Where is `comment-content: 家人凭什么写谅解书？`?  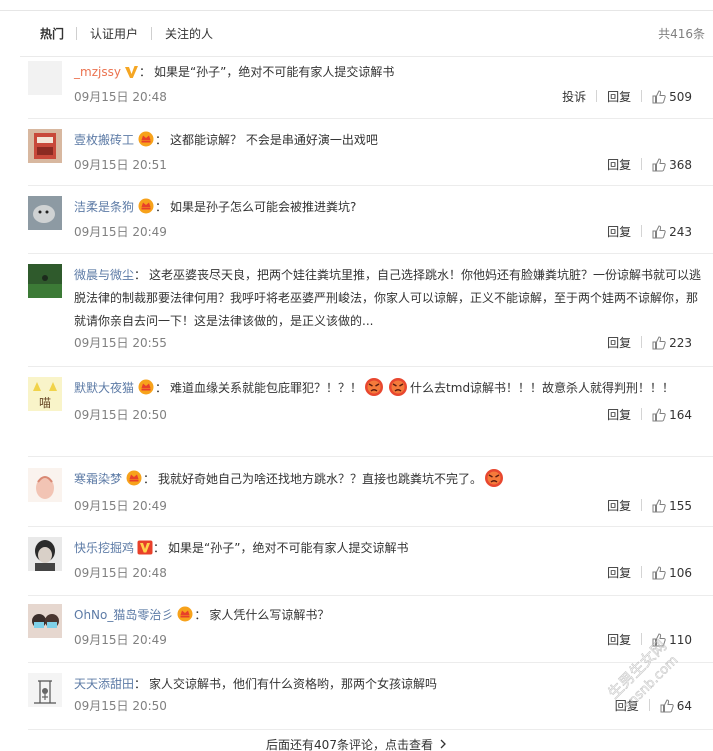 comment-content: 家人凭什么写谅解书？ is located at coordinates (269, 615).